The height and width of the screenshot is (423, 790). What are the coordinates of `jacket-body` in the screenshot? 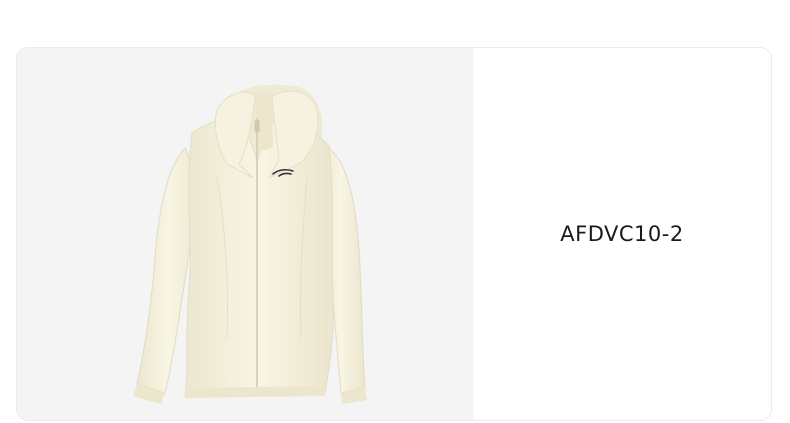 It's located at (259, 257).